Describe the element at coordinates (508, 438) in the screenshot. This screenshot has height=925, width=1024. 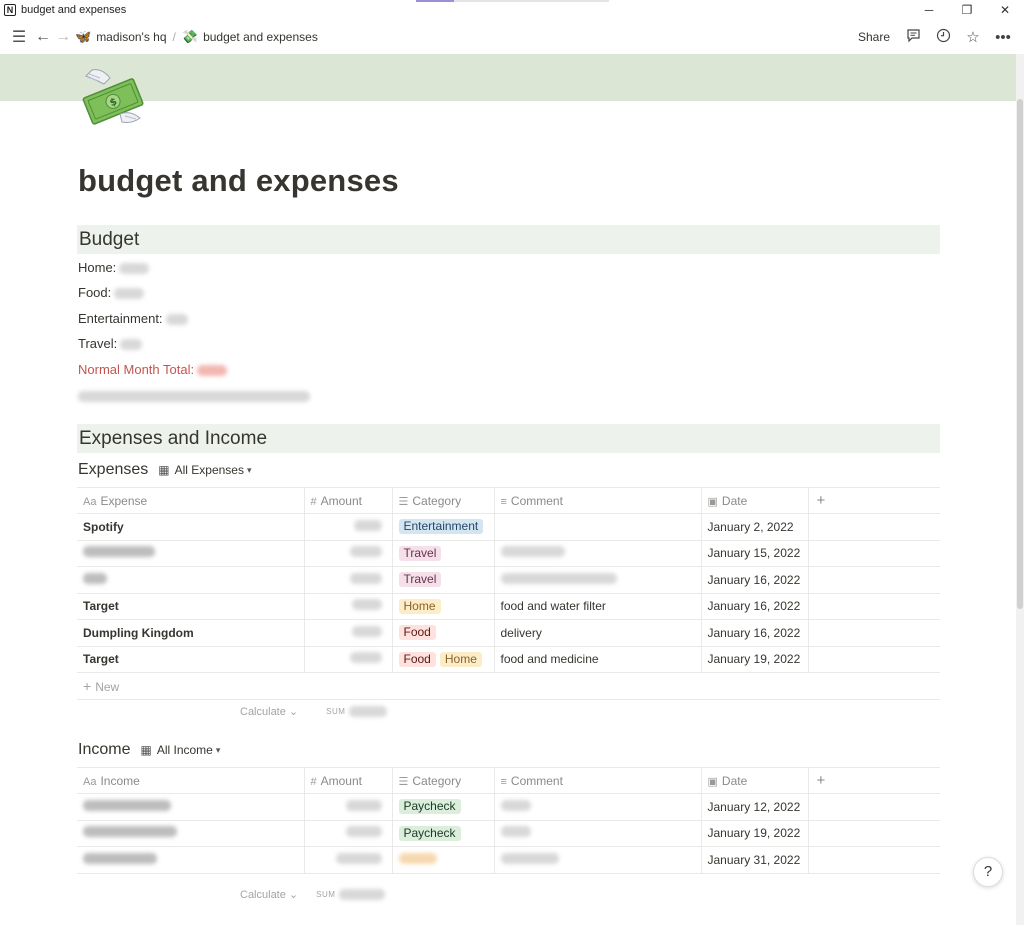
I see `expenses-income-heading: Expenses and Income` at that location.